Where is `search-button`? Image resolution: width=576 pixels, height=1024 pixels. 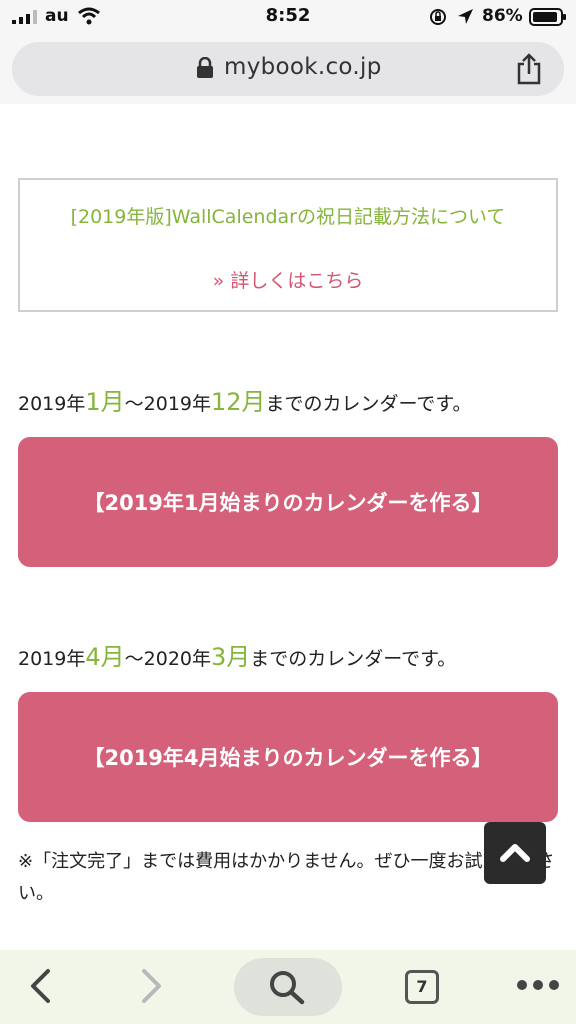 search-button is located at coordinates (288, 987).